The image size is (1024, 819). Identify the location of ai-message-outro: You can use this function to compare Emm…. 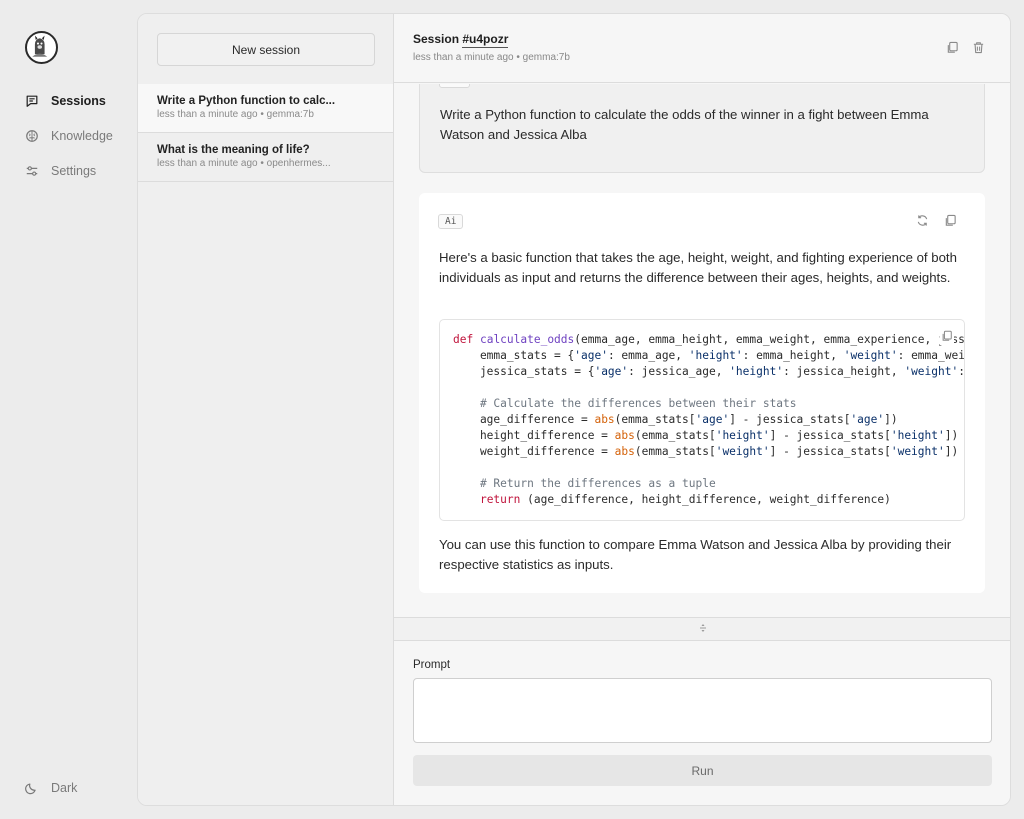
(695, 554).